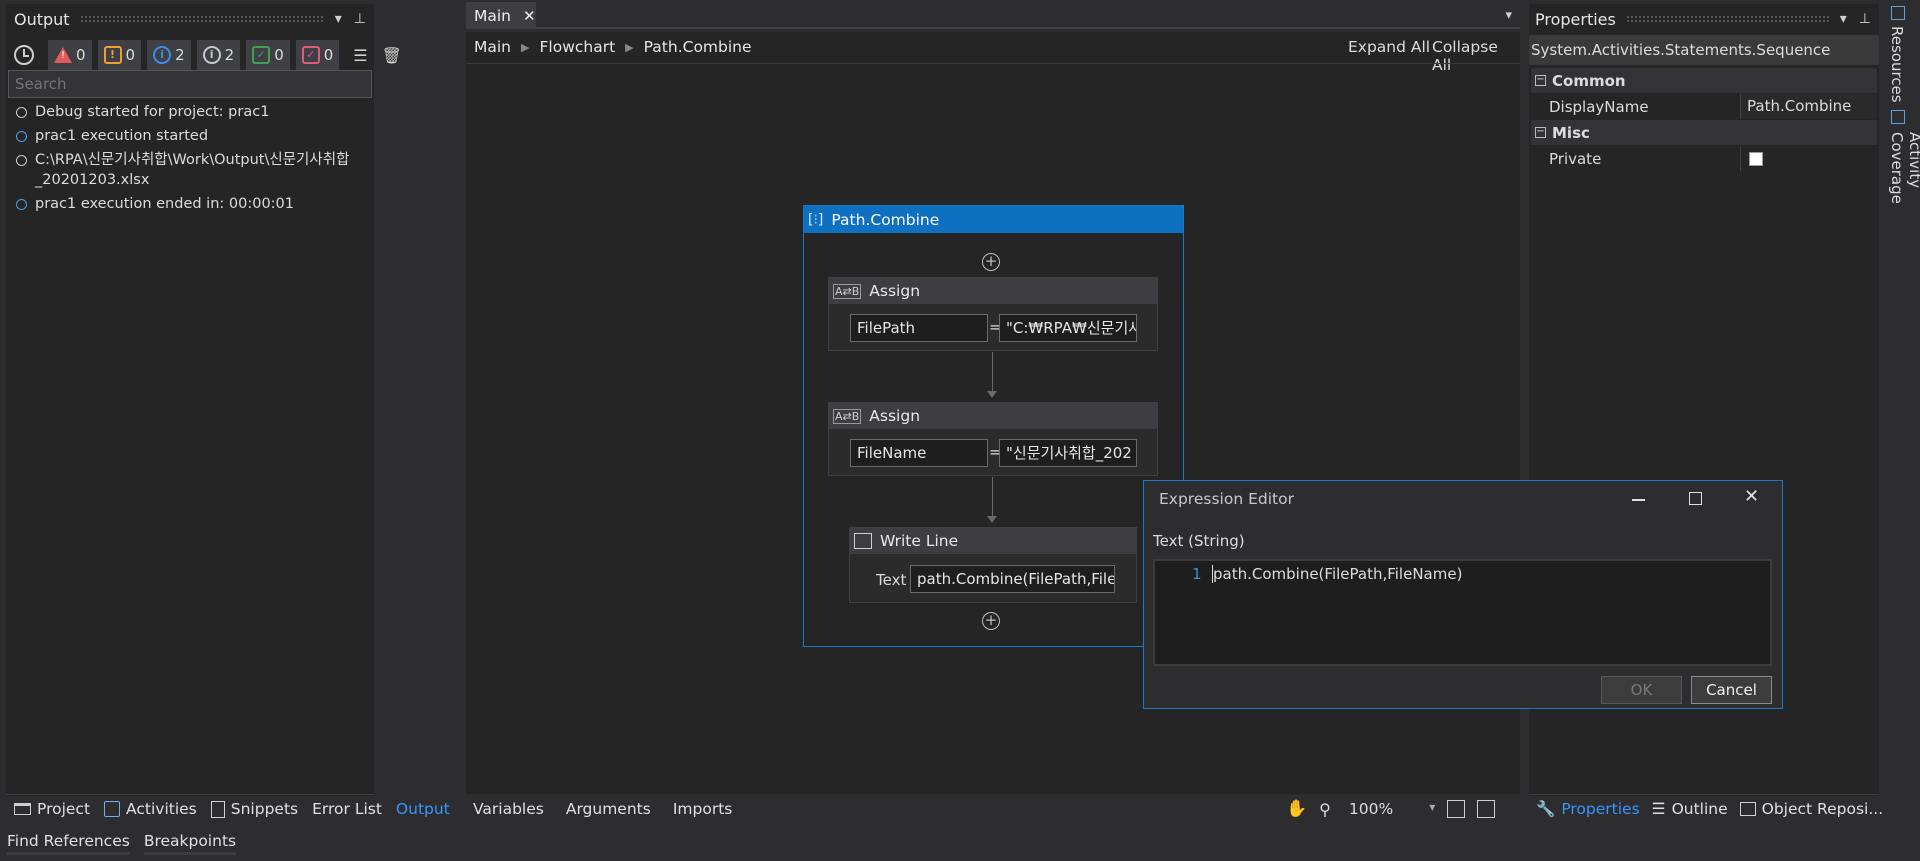 This screenshot has width=1920, height=861. I want to click on assign-icon: A⇄B, so click(847, 291).